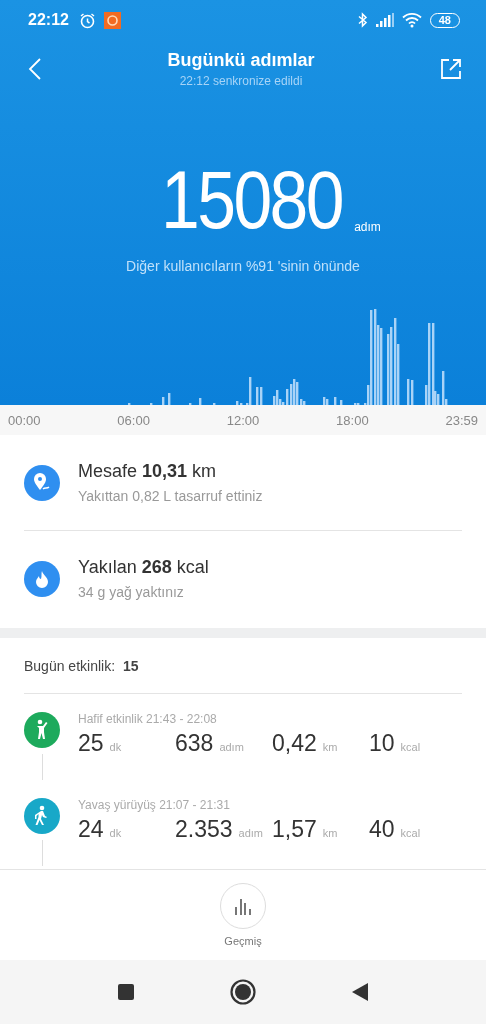 The width and height of the screenshot is (486, 1024). What do you see at coordinates (42, 578) in the screenshot?
I see `flame-icon` at bounding box center [42, 578].